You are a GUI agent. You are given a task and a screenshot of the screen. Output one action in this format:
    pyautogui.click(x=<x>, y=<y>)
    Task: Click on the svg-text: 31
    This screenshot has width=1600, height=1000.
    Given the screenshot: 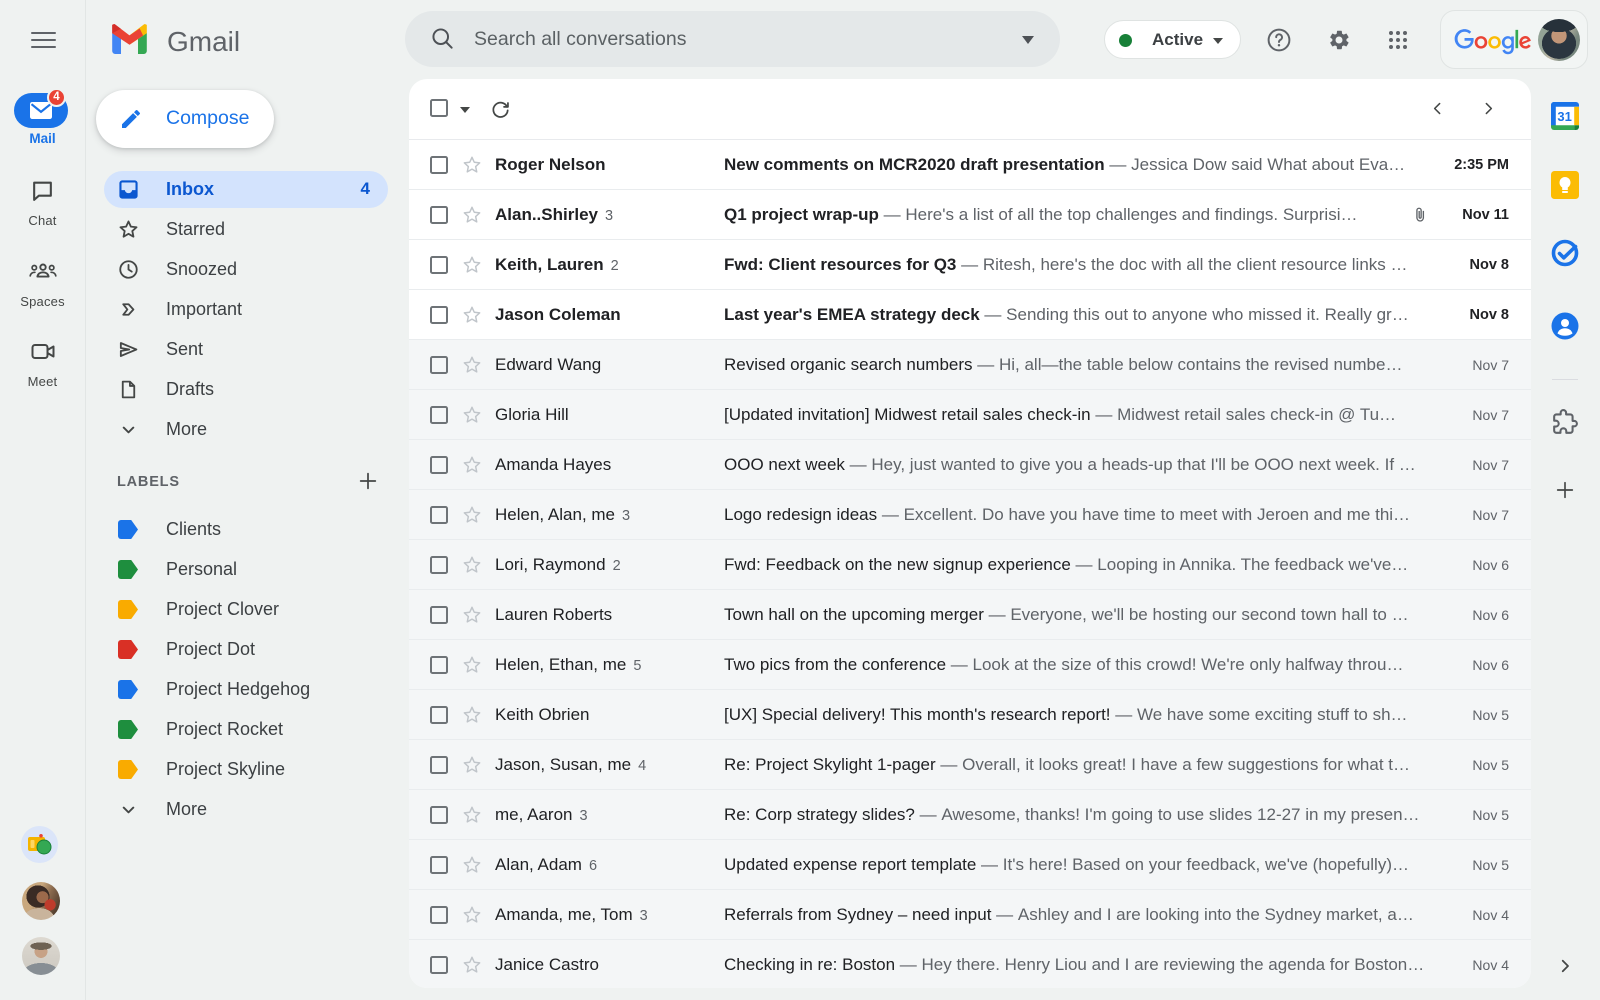 What is the action you would take?
    pyautogui.click(x=1564, y=116)
    